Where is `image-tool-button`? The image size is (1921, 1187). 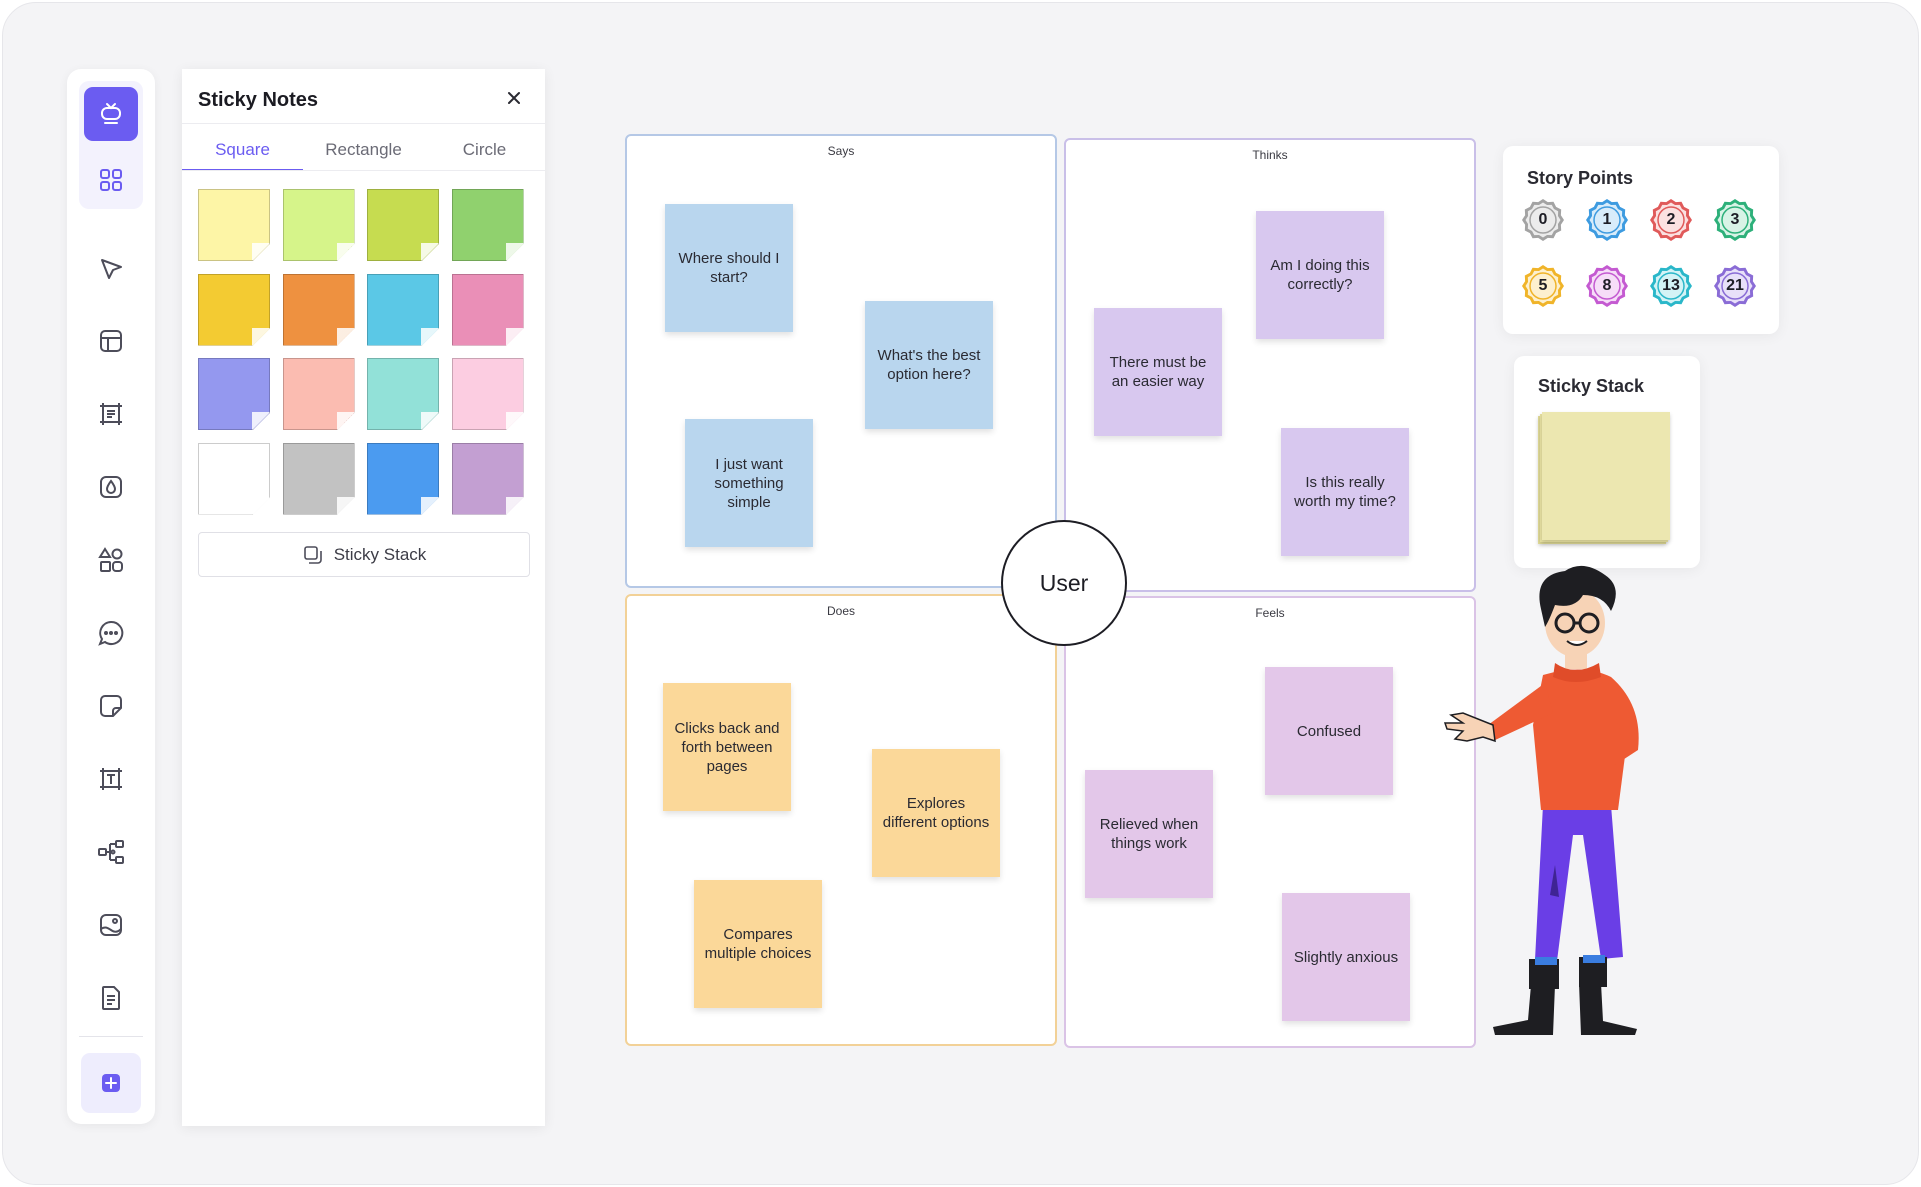 image-tool-button is located at coordinates (111, 925).